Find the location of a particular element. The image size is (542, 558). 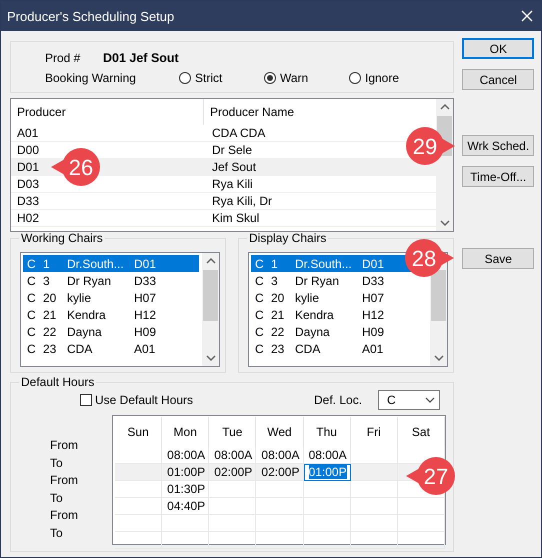

producer-name: Jef Sout is located at coordinates (234, 167).